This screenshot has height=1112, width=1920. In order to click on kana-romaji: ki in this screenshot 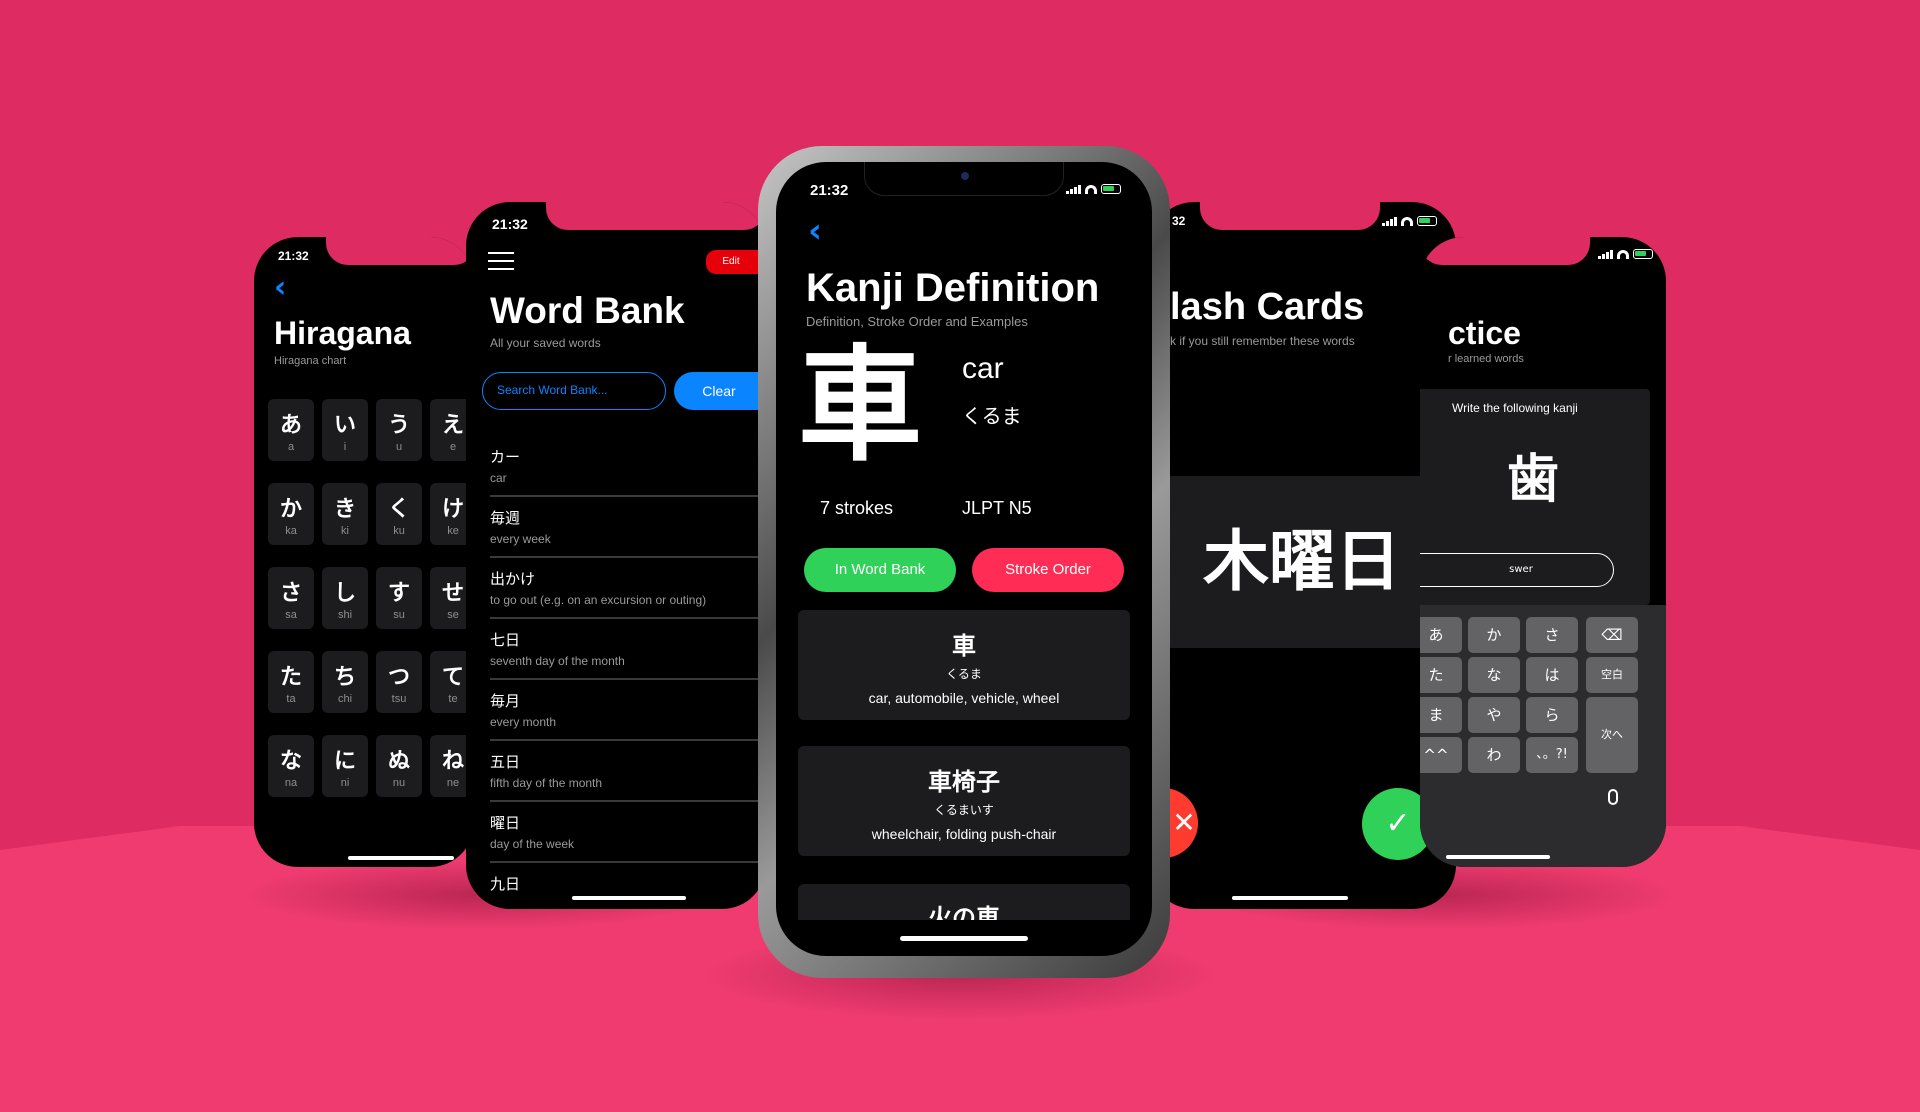, I will do `click(345, 531)`.